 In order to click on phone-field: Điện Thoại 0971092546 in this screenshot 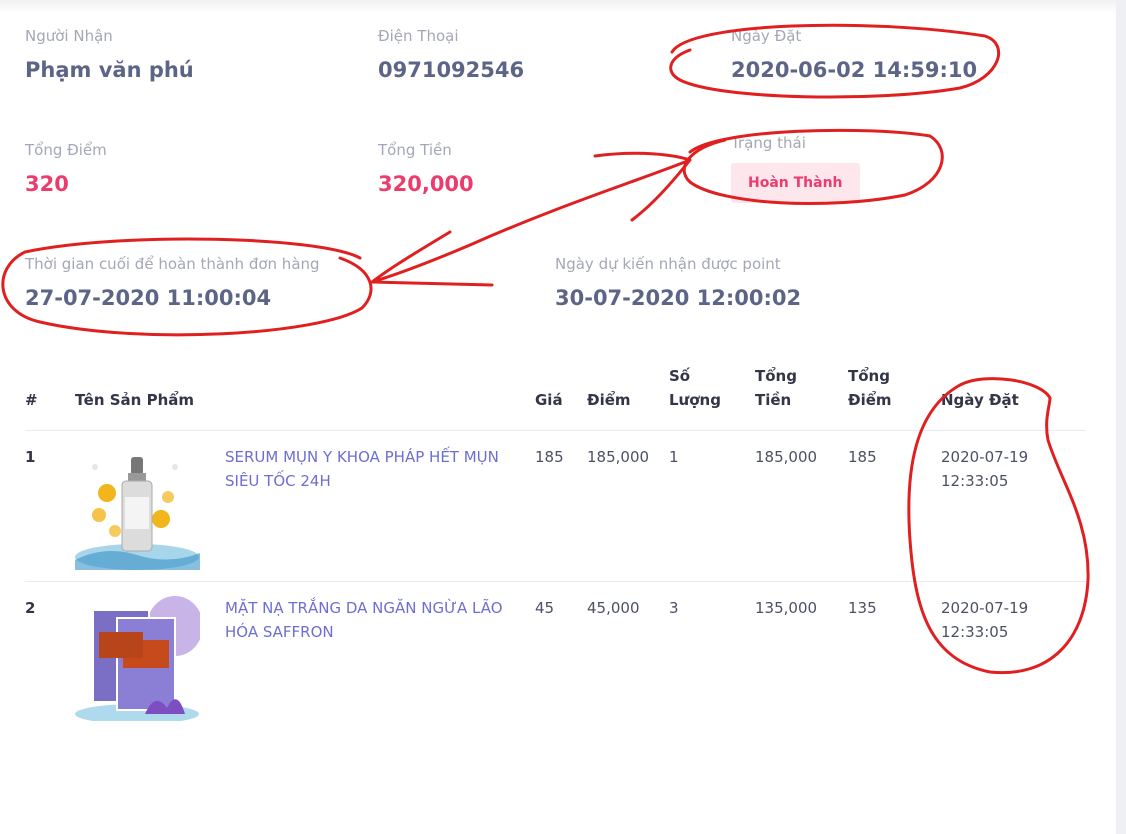, I will do `click(451, 54)`.